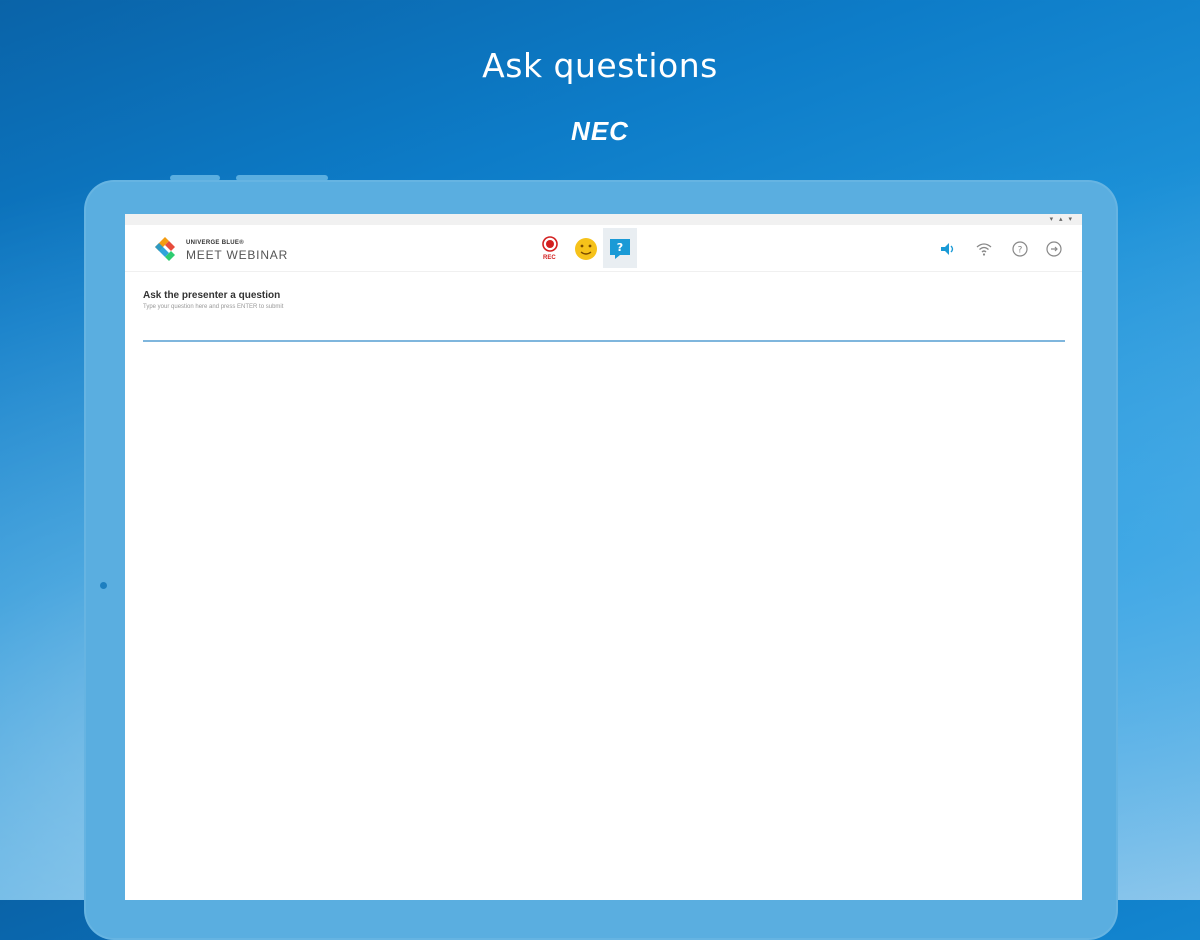  I want to click on wifi-icon, so click(984, 249).